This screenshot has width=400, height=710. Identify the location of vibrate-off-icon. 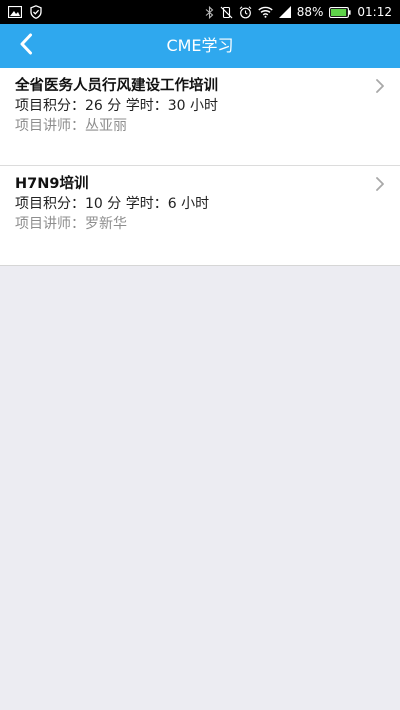
(226, 12).